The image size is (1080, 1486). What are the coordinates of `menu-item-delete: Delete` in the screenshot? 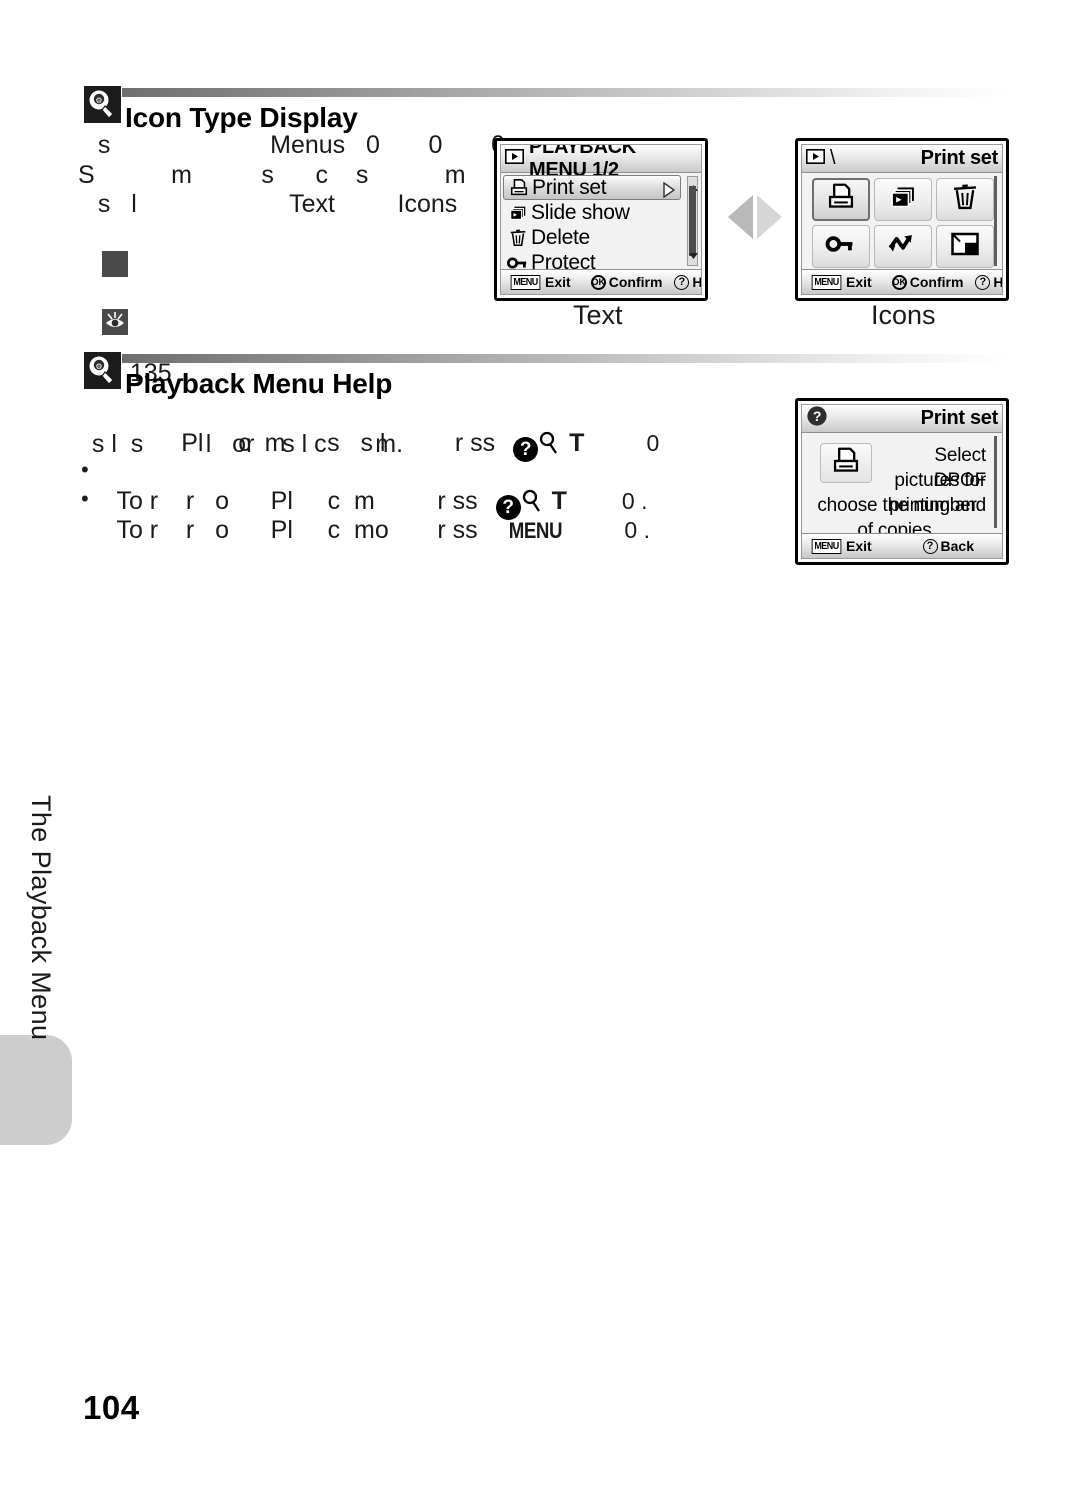 It's located at (602, 237).